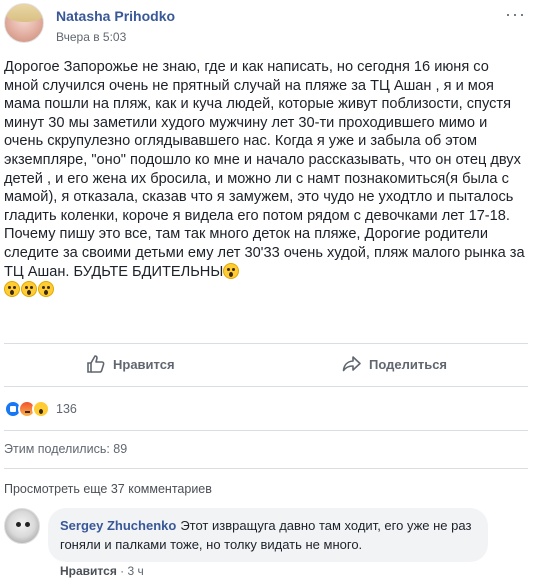 Image resolution: width=536 pixels, height=585 pixels. Describe the element at coordinates (115, 16) in the screenshot. I see `author-name: Natasha Prihodko` at that location.